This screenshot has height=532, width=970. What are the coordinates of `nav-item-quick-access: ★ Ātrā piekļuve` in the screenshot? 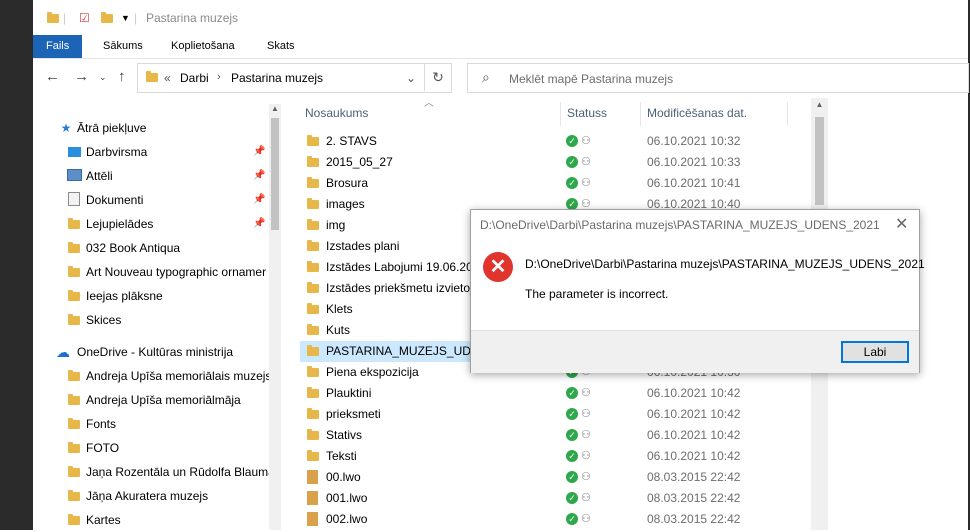 It's located at (152, 128).